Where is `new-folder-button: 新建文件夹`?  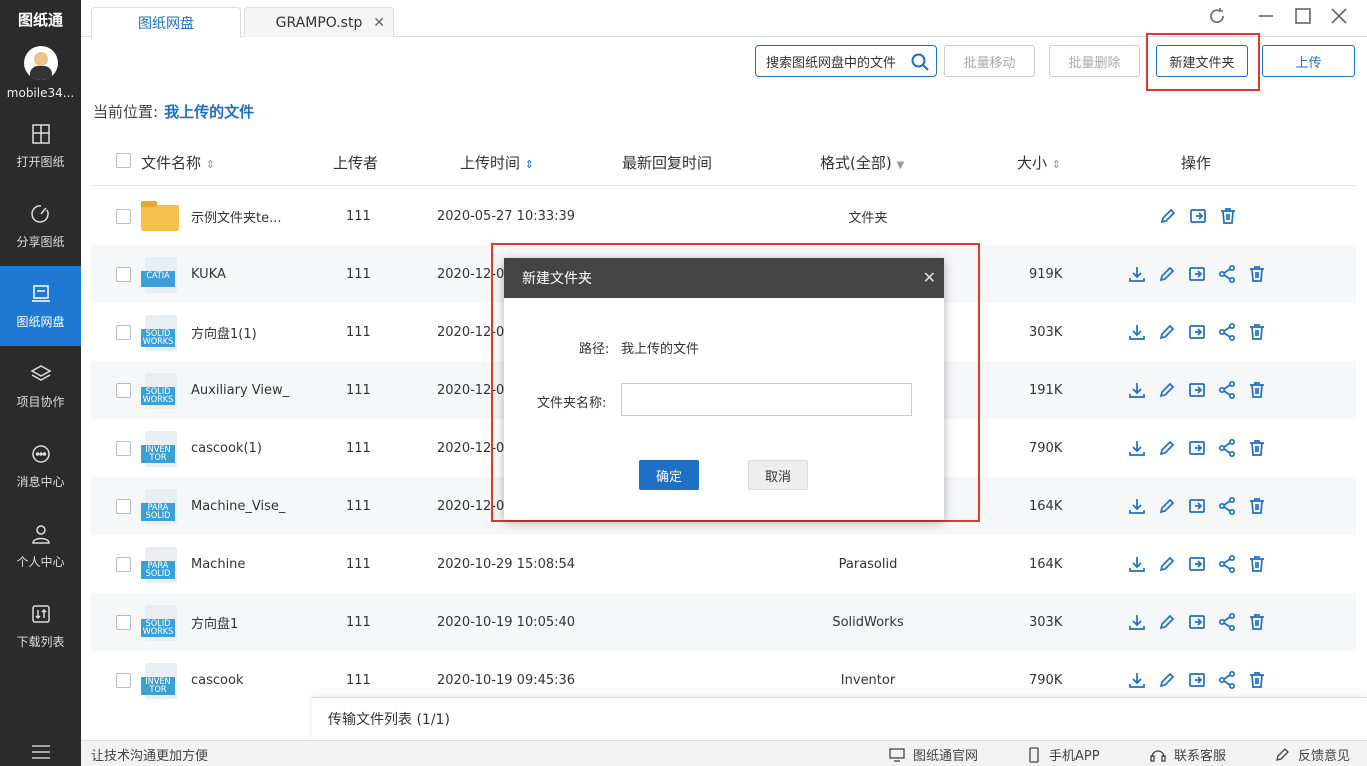 new-folder-button: 新建文件夹 is located at coordinates (1202, 61).